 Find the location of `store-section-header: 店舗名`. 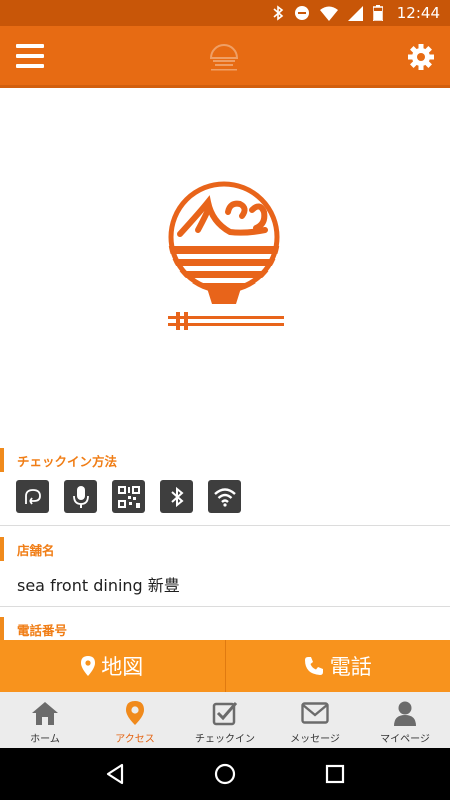

store-section-header: 店舗名 is located at coordinates (27, 549).